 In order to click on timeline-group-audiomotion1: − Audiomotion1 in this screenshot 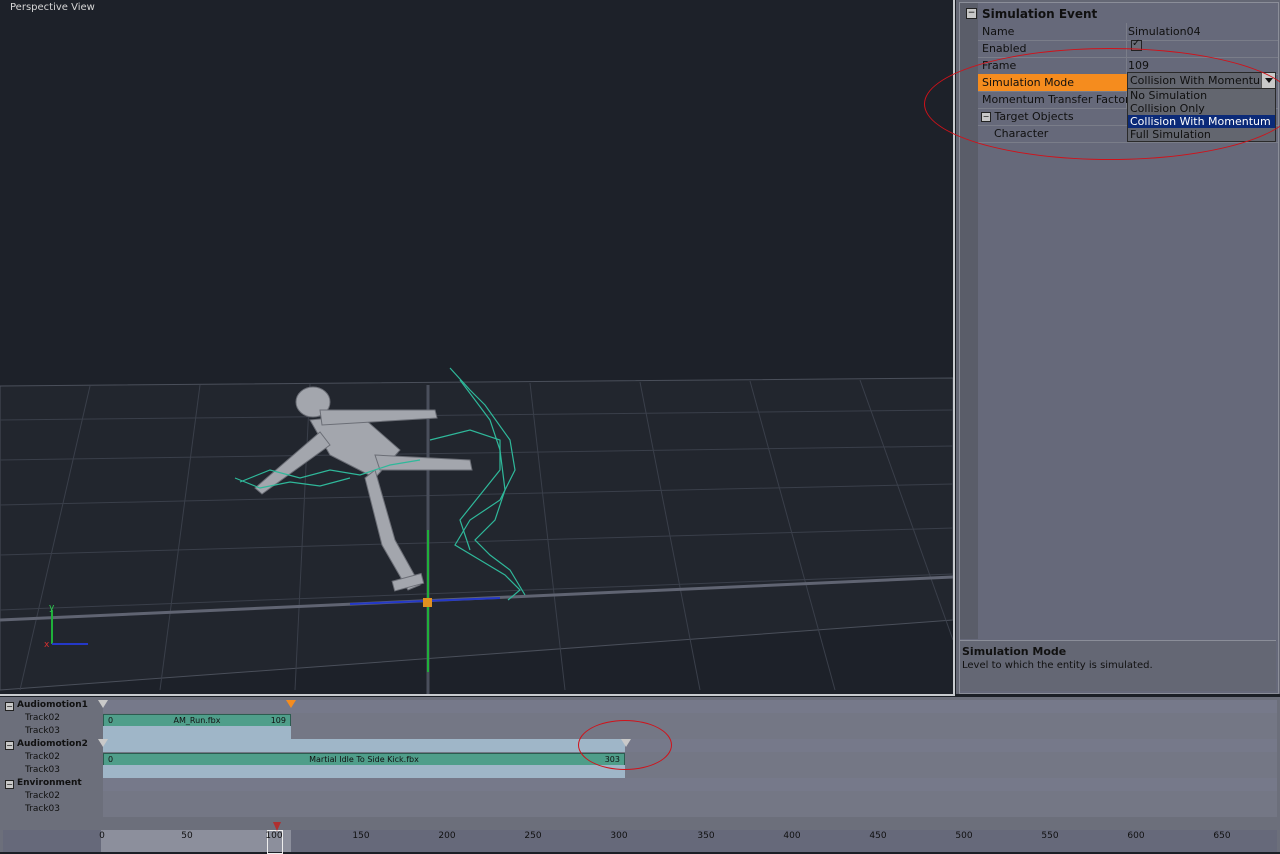, I will do `click(640, 706)`.